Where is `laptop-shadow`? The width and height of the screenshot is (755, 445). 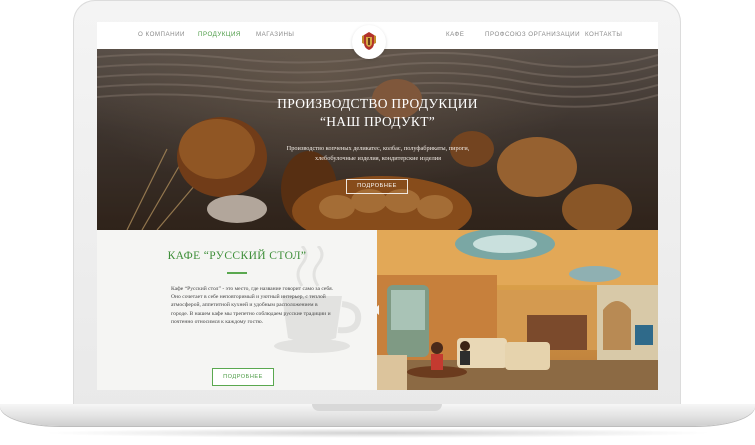 laptop-shadow is located at coordinates (377, 433).